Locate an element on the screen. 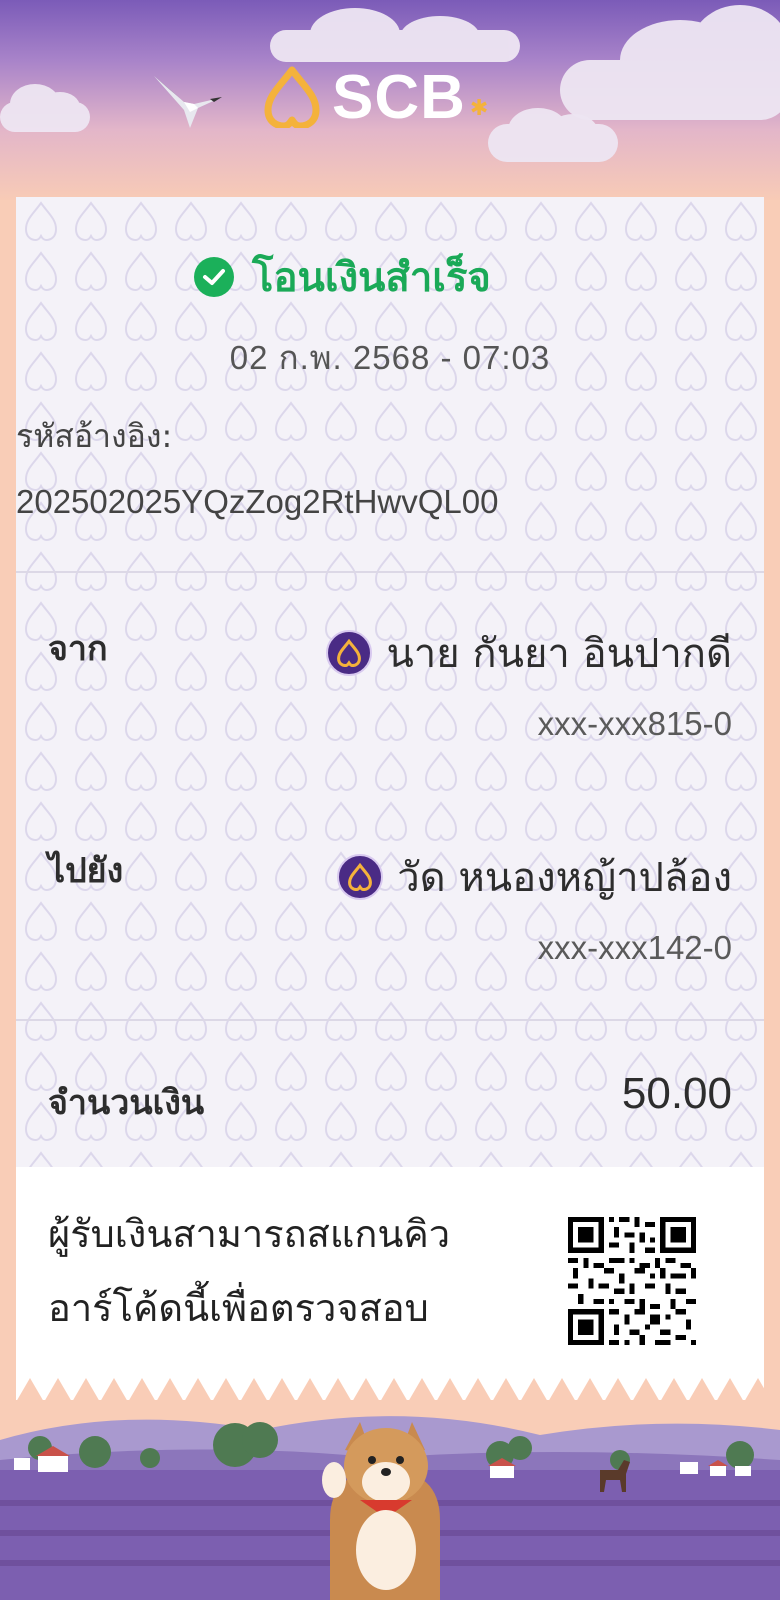  verify-line-2: อาร์โค้ดนี้เพื่อตรวจสอบ is located at coordinates (238, 1308).